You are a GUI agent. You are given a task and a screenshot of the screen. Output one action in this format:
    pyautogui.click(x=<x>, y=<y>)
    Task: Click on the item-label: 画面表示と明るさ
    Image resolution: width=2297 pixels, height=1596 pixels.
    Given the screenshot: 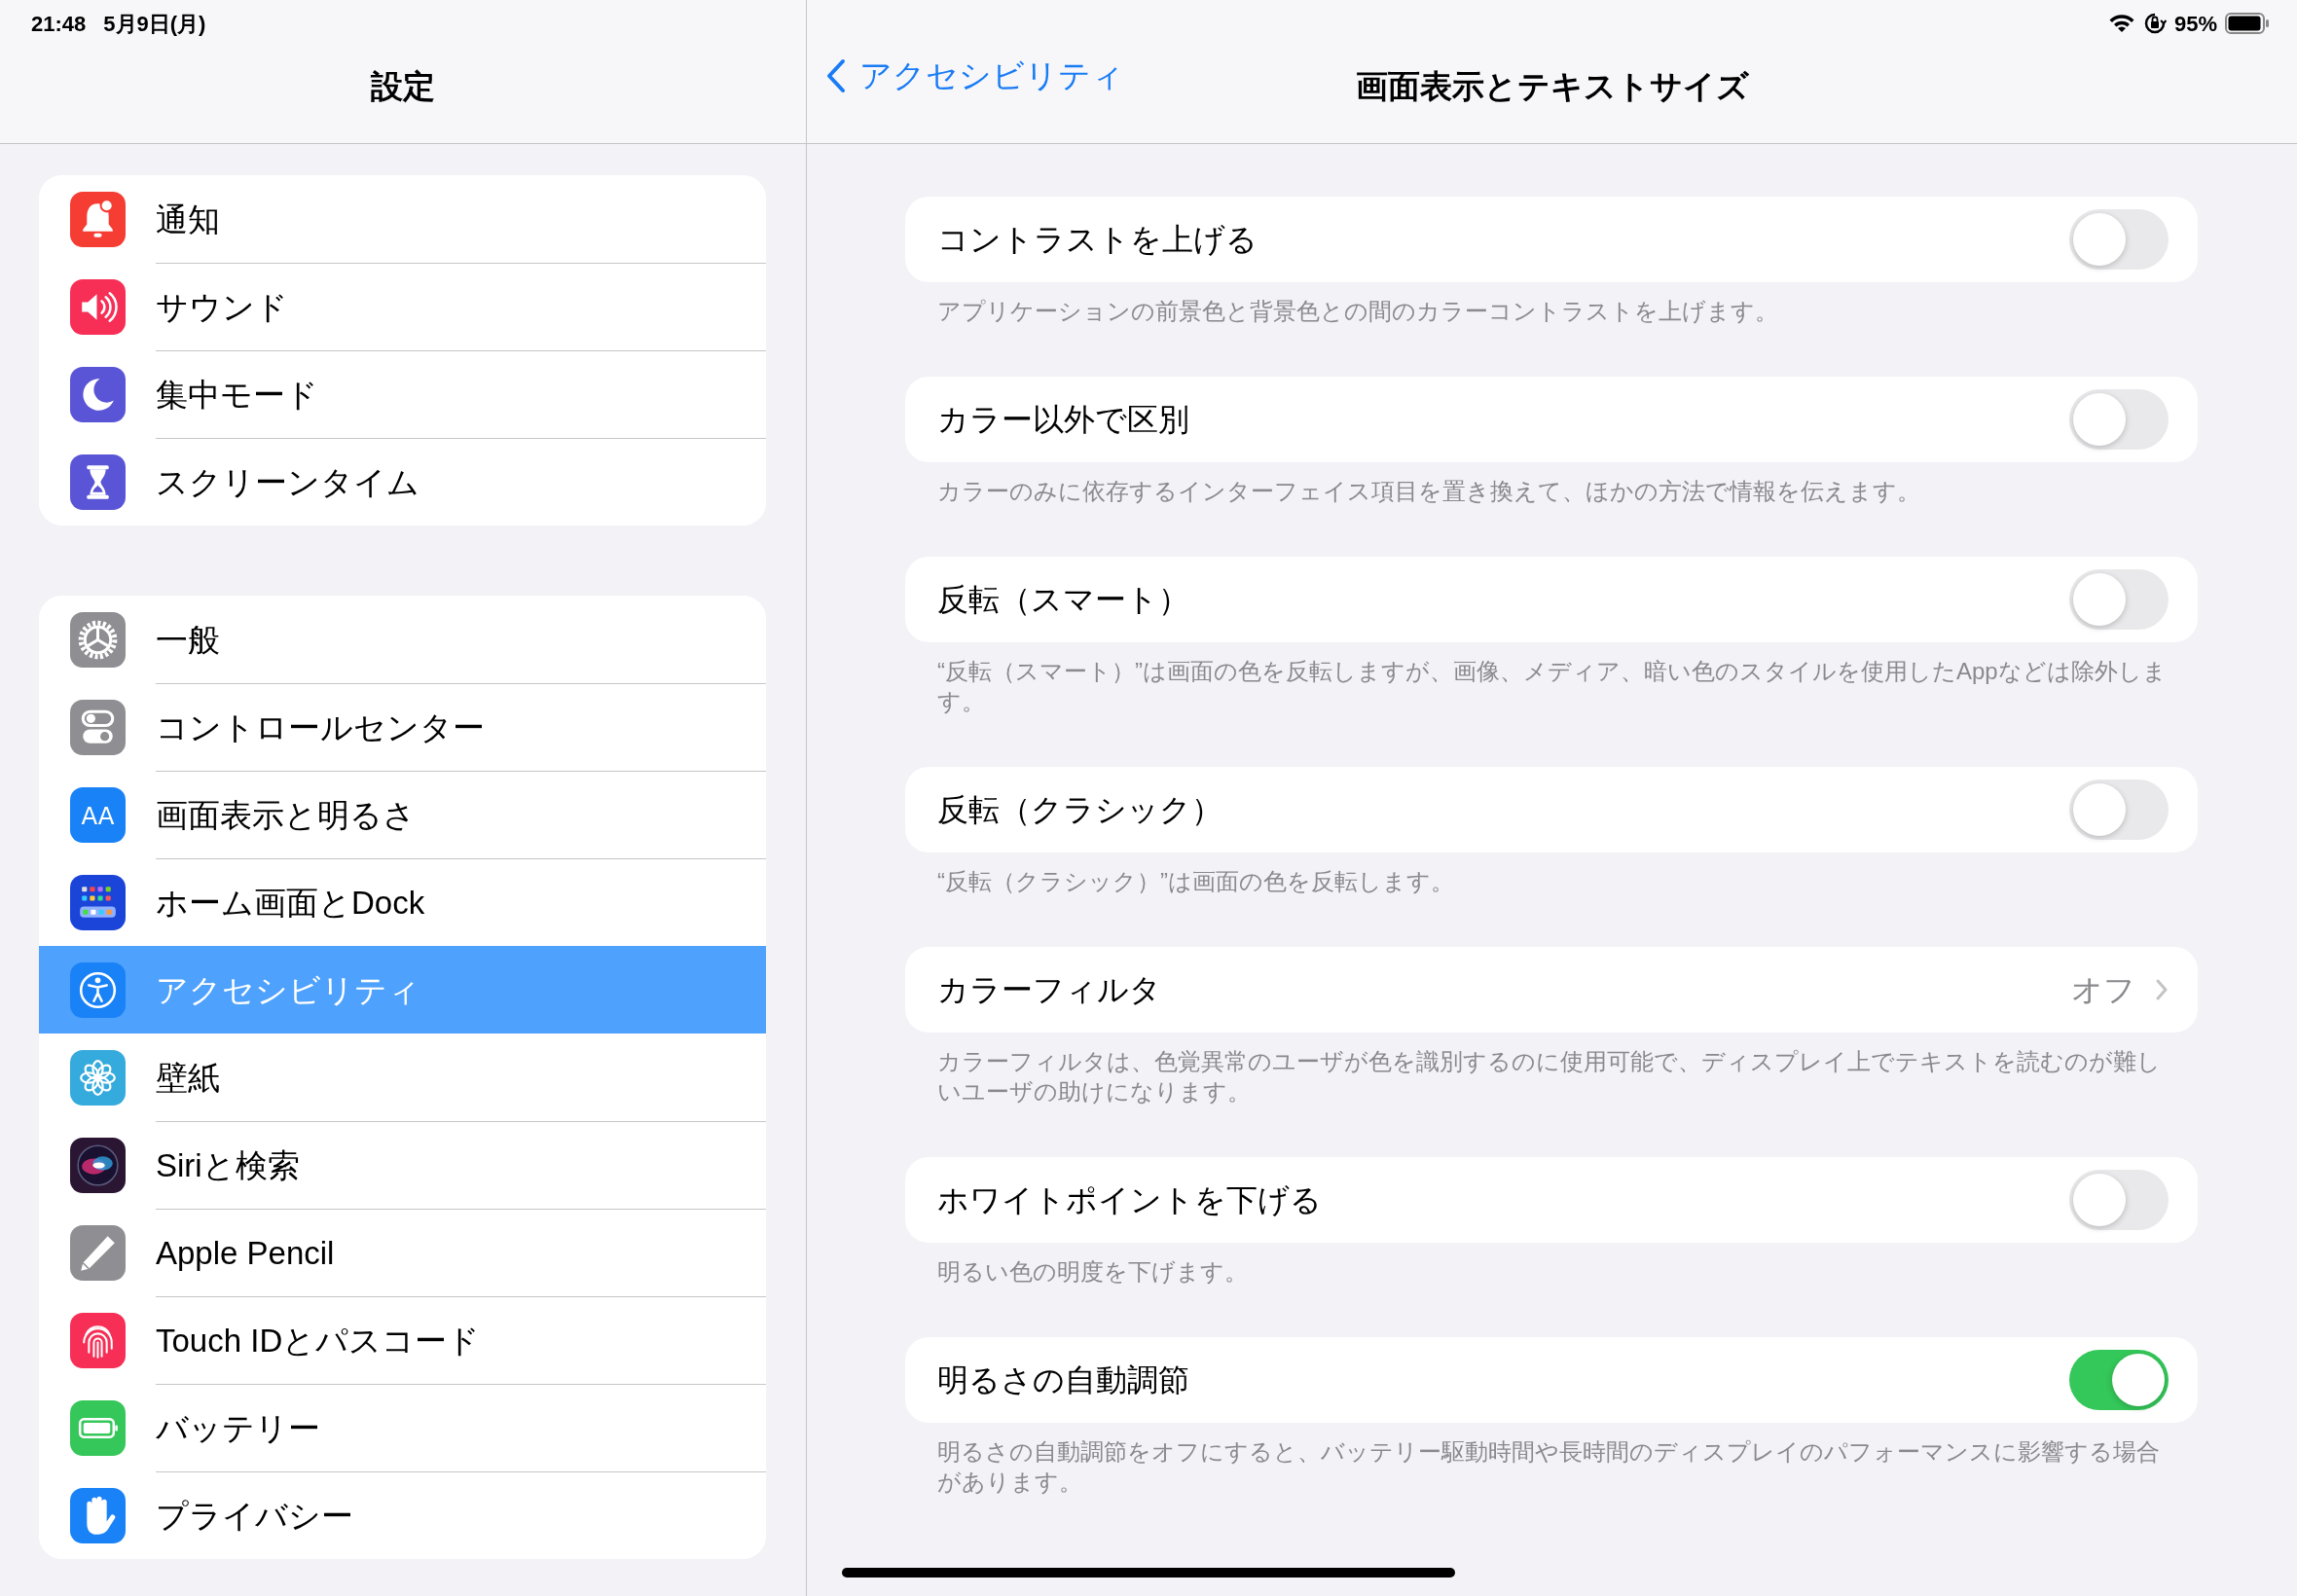 What is the action you would take?
    pyautogui.click(x=286, y=815)
    